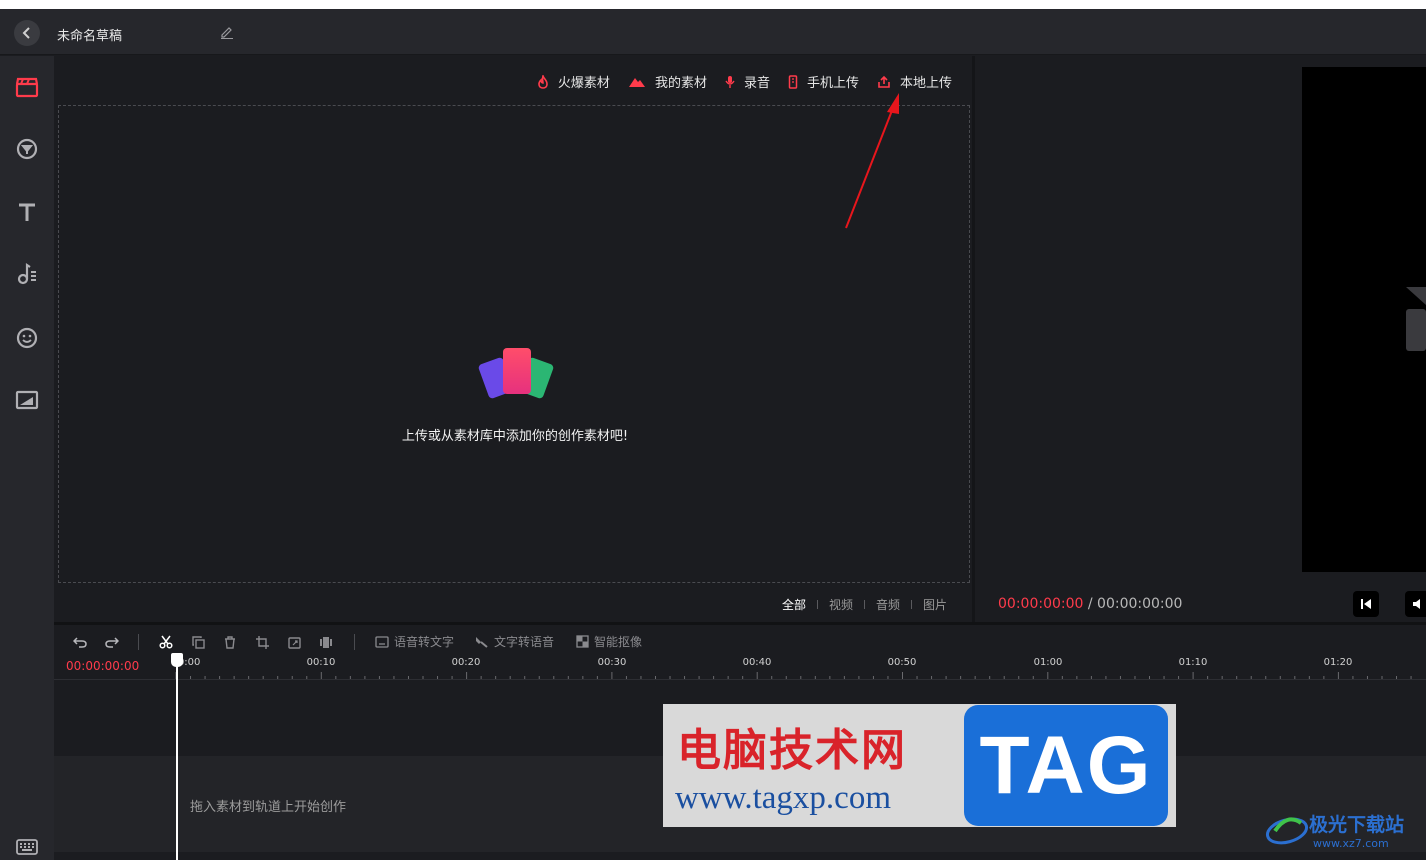 Image resolution: width=1426 pixels, height=860 pixels. I want to click on volume-button, so click(1415, 604).